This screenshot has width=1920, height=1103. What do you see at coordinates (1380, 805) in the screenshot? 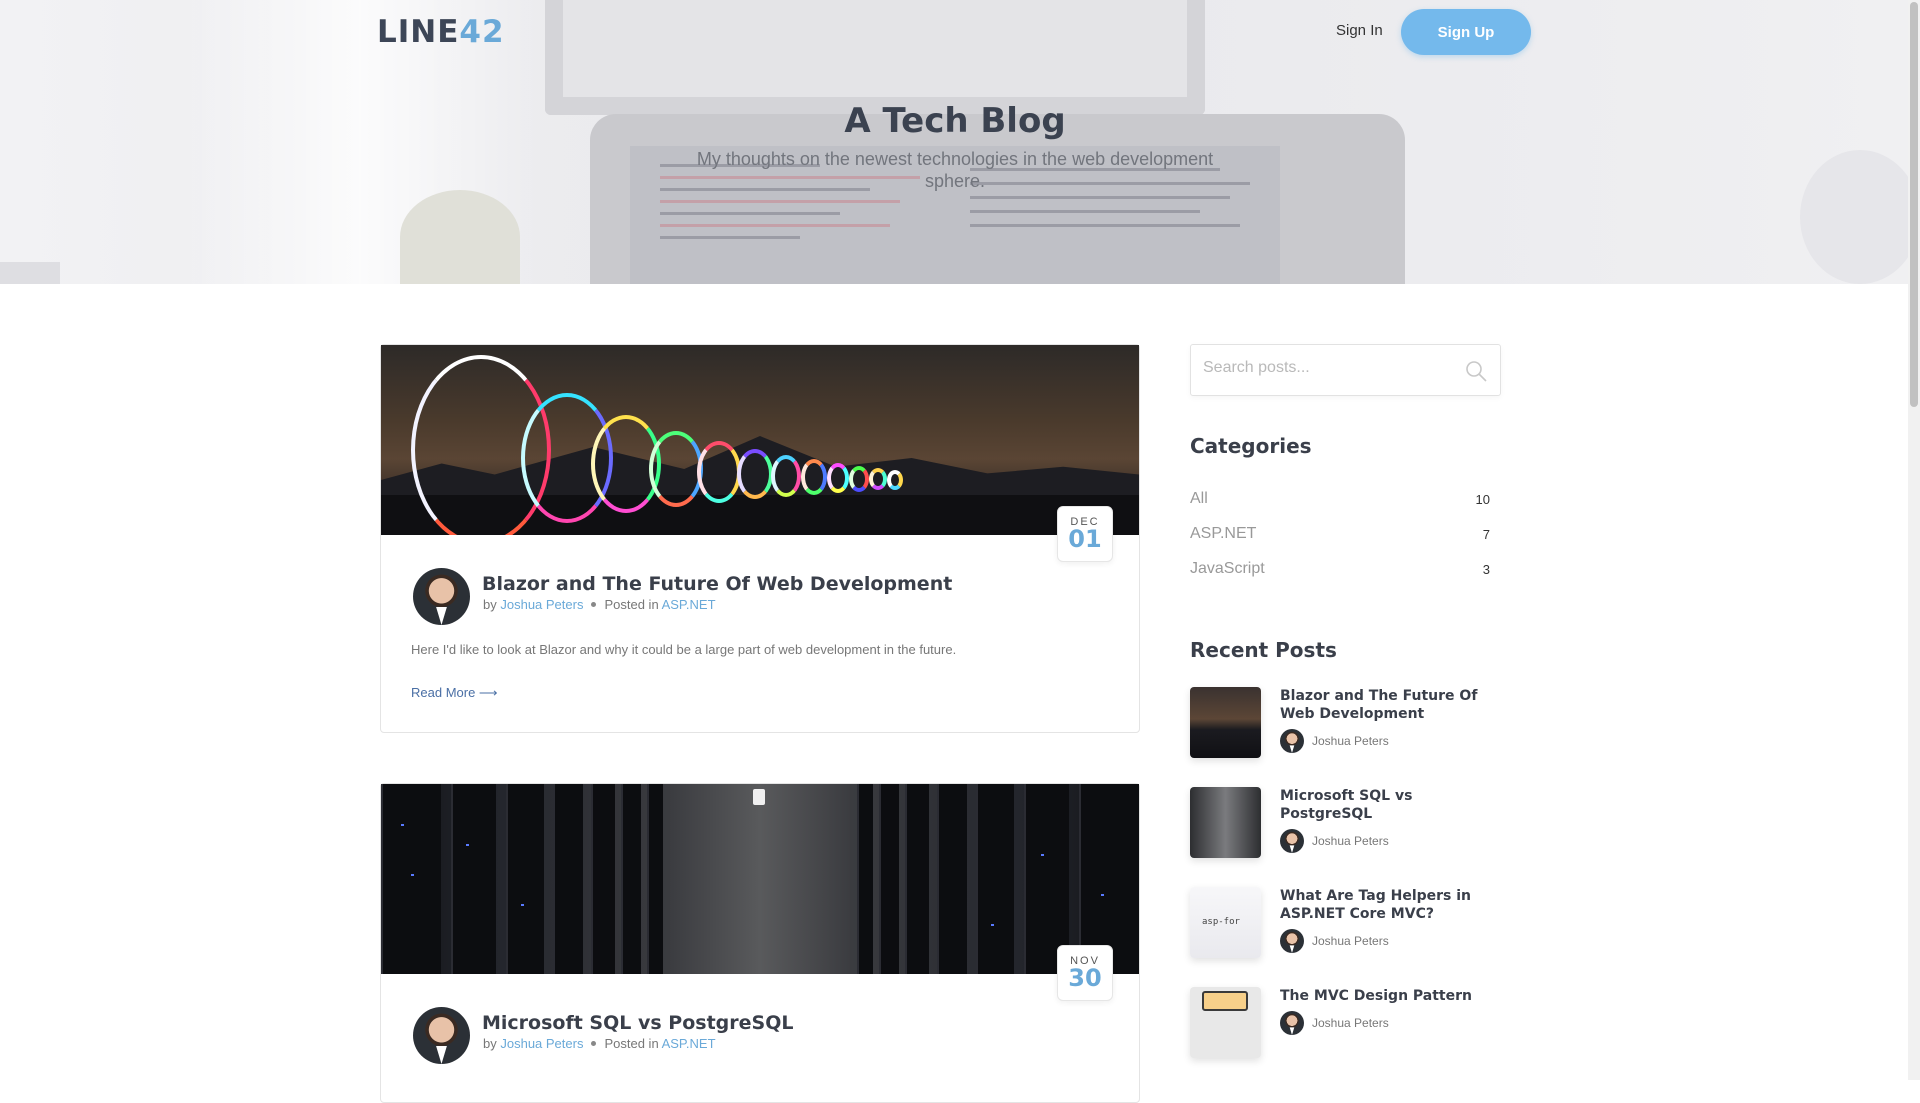
I see `recent-post-title: Microsoft SQL vs PostgreSQL` at bounding box center [1380, 805].